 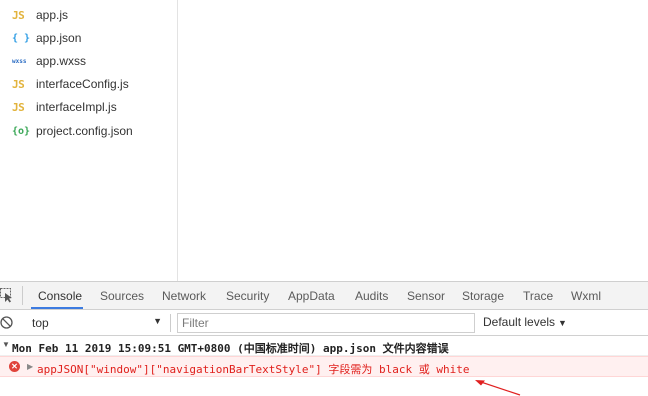 I want to click on expand-arrow-icon: ▶, so click(x=30, y=366).